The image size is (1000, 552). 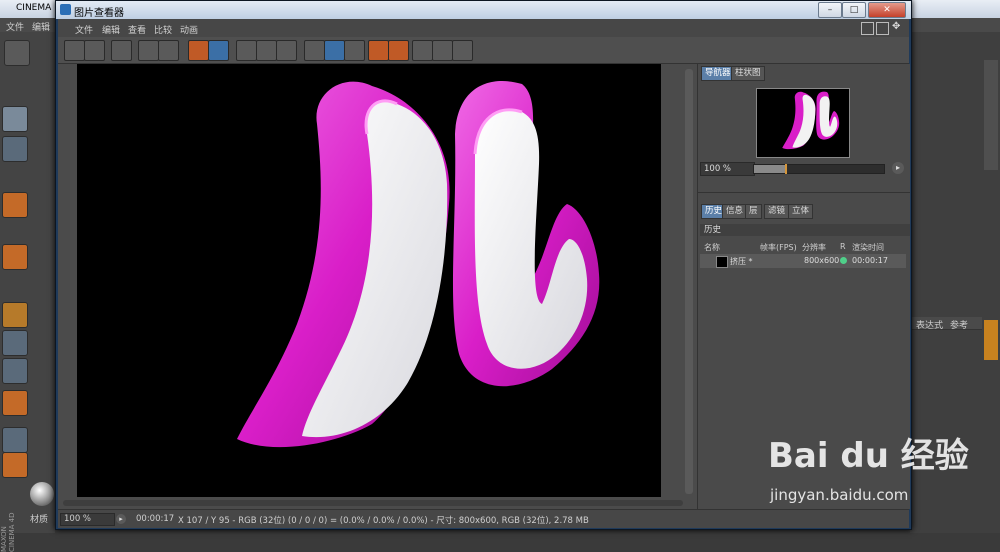 I want to click on tab-expression: 表达式, so click(x=929, y=324).